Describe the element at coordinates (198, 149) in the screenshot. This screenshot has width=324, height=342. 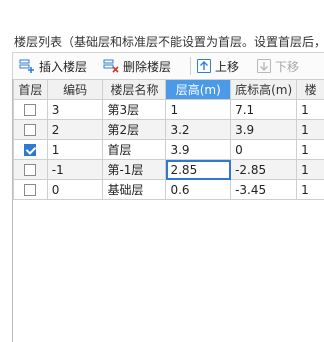
I see `floor-height-cell: 3.9` at that location.